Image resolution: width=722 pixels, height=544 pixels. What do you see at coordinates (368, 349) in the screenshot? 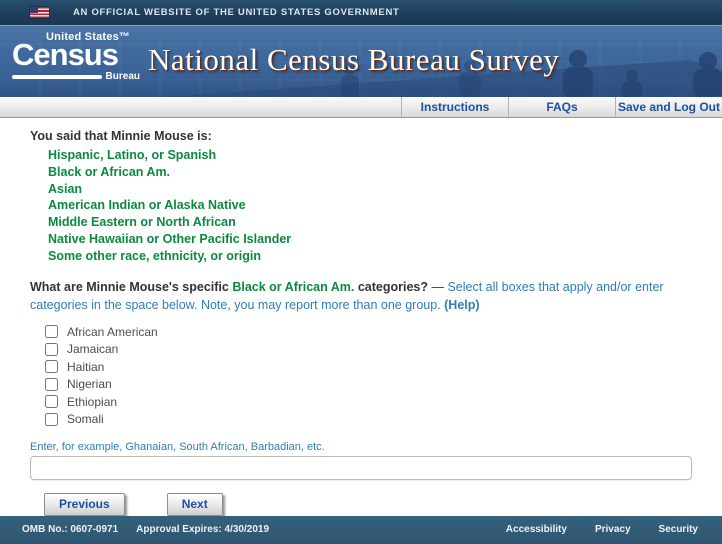
I see `checkbox-row-jamaican: Jamaican` at bounding box center [368, 349].